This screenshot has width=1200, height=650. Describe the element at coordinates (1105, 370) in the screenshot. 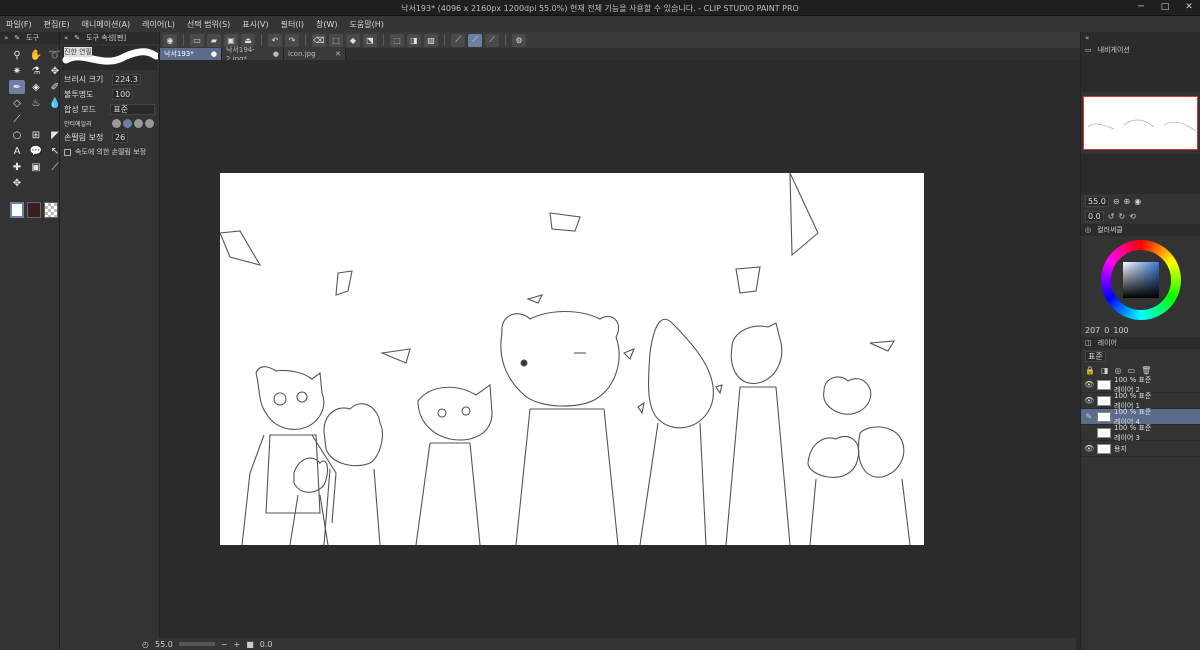

I see `clip-icon: ◨` at that location.